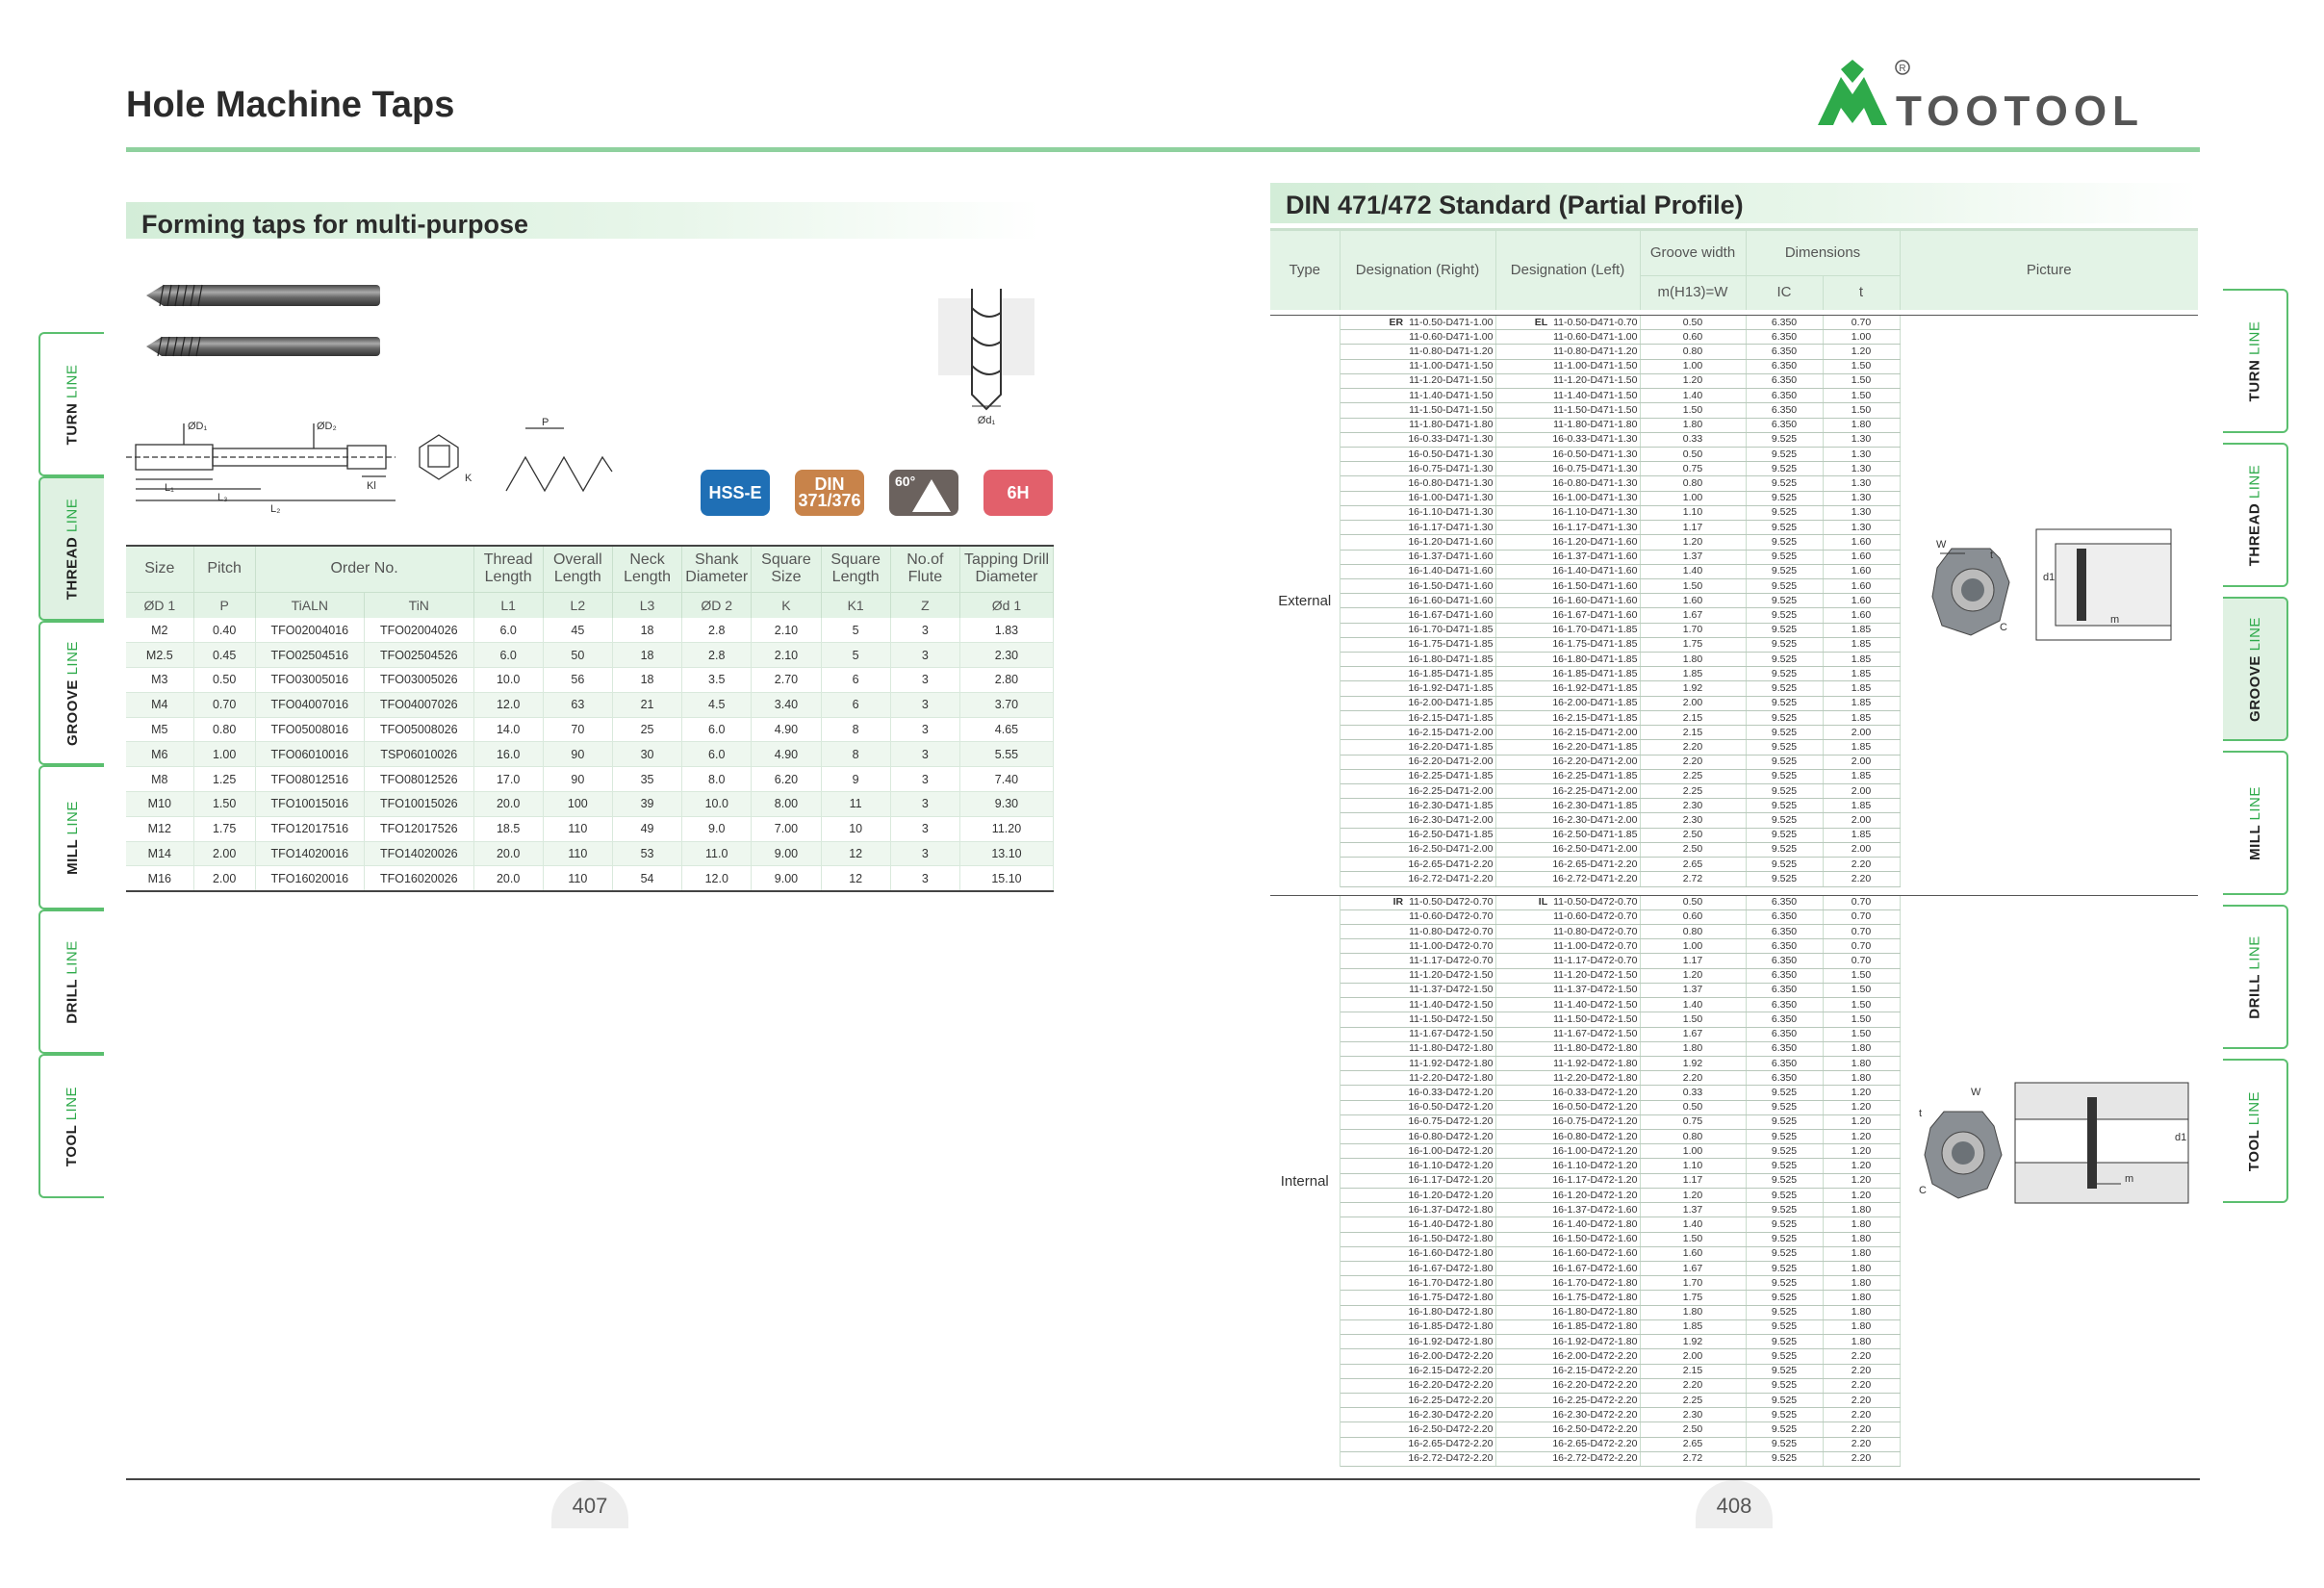 This screenshot has width=2324, height=1588. Describe the element at coordinates (578, 730) in the screenshot. I see `table-cell: 70` at that location.